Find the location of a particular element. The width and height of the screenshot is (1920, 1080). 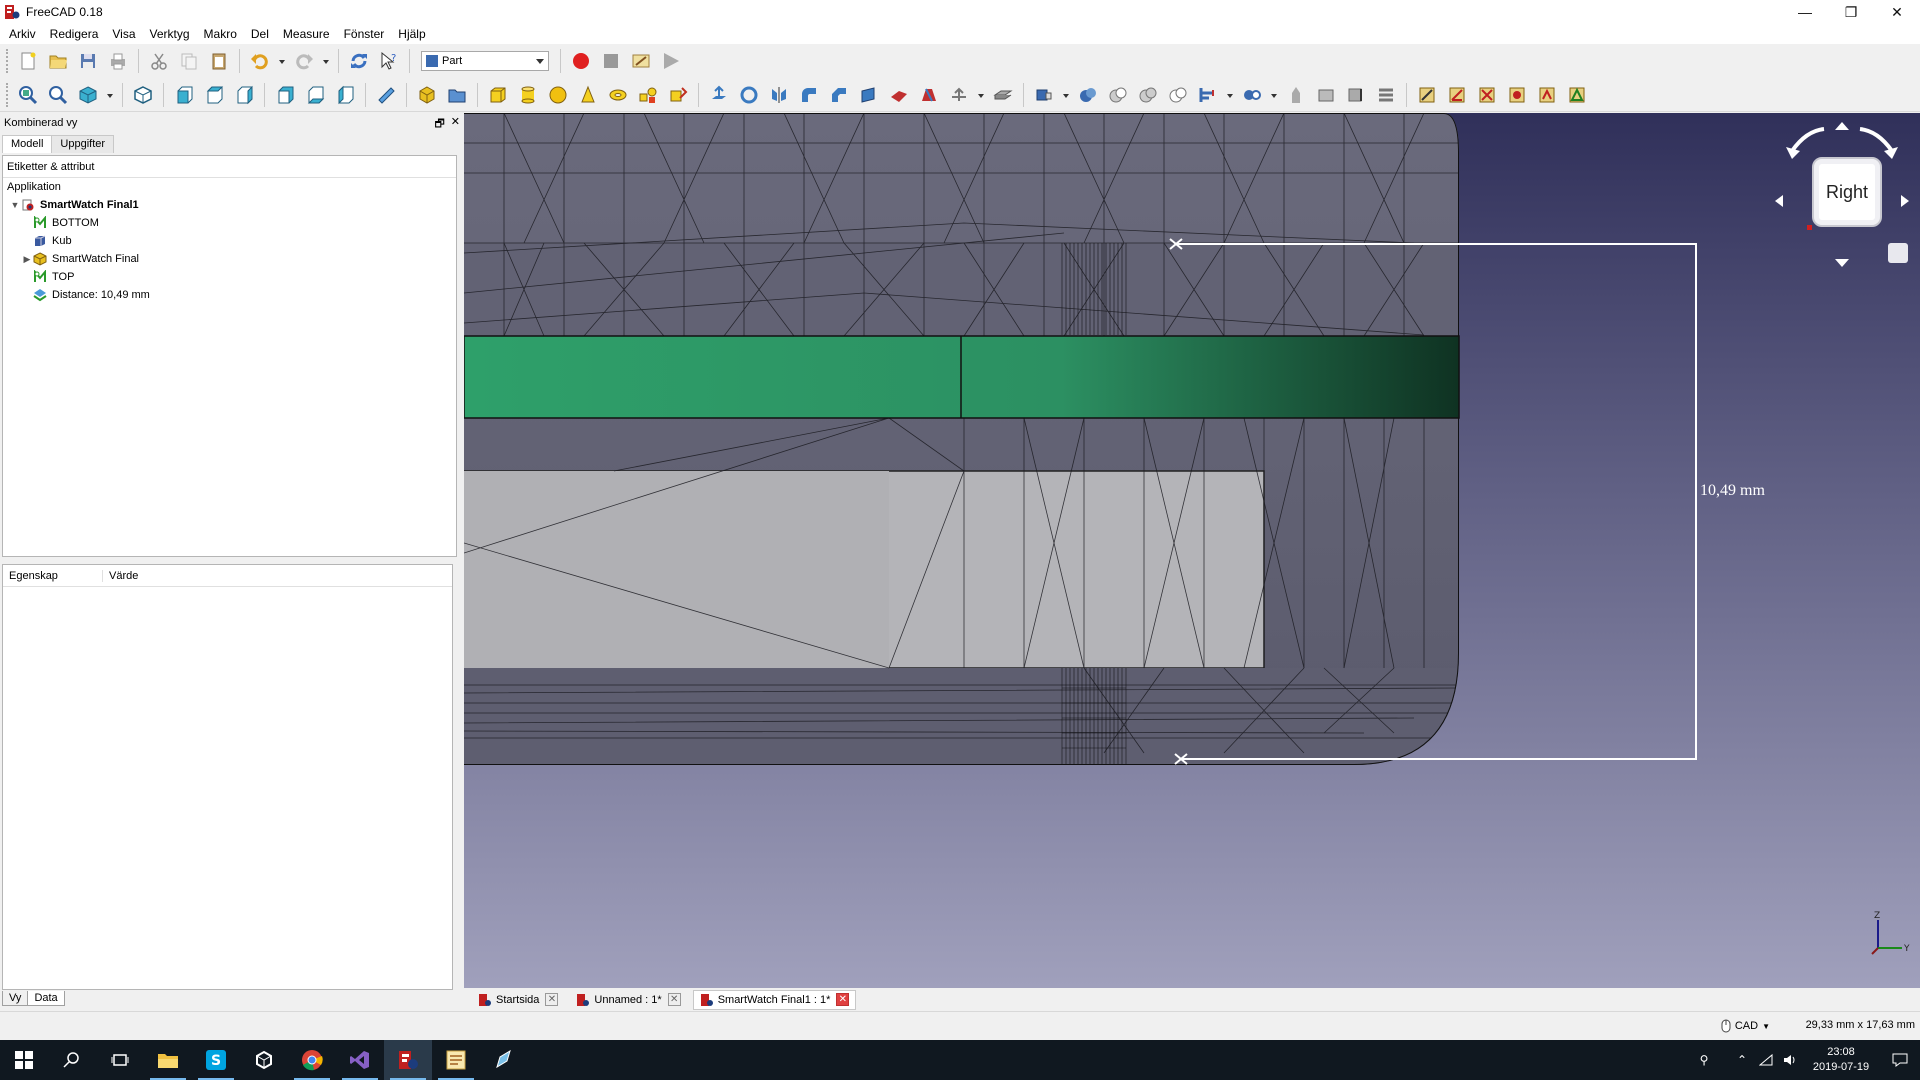

taskbar-skype: S is located at coordinates (216, 1060).